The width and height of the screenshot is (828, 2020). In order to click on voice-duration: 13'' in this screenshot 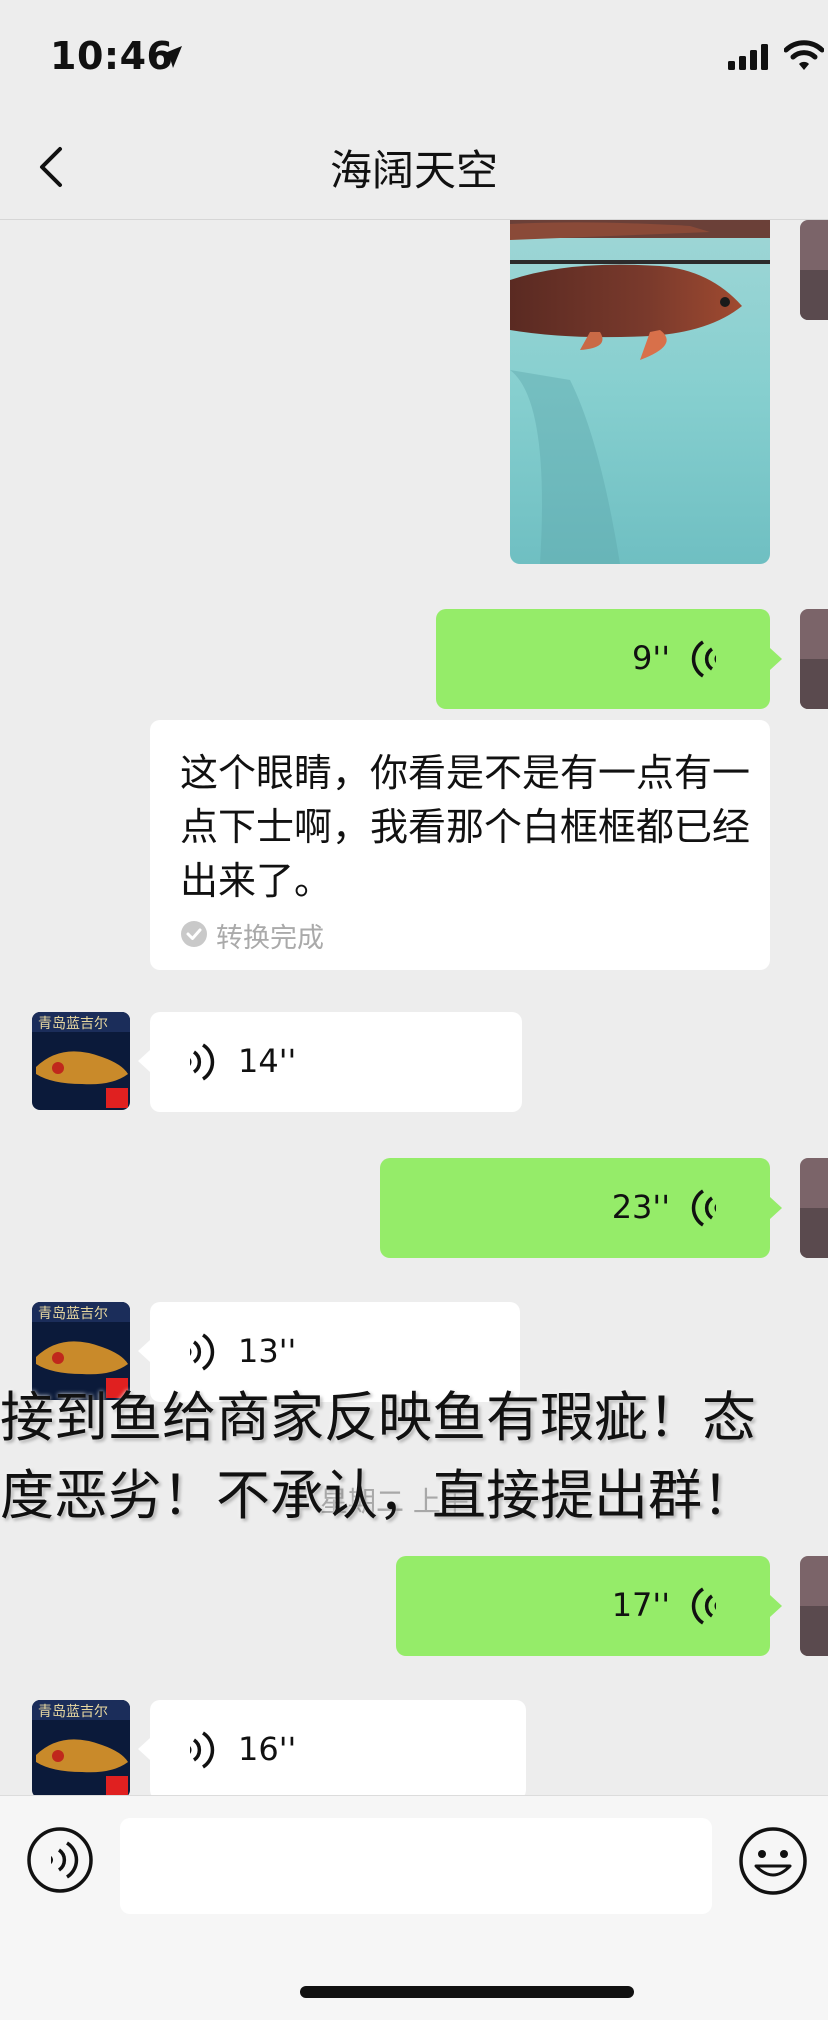, I will do `click(267, 1351)`.